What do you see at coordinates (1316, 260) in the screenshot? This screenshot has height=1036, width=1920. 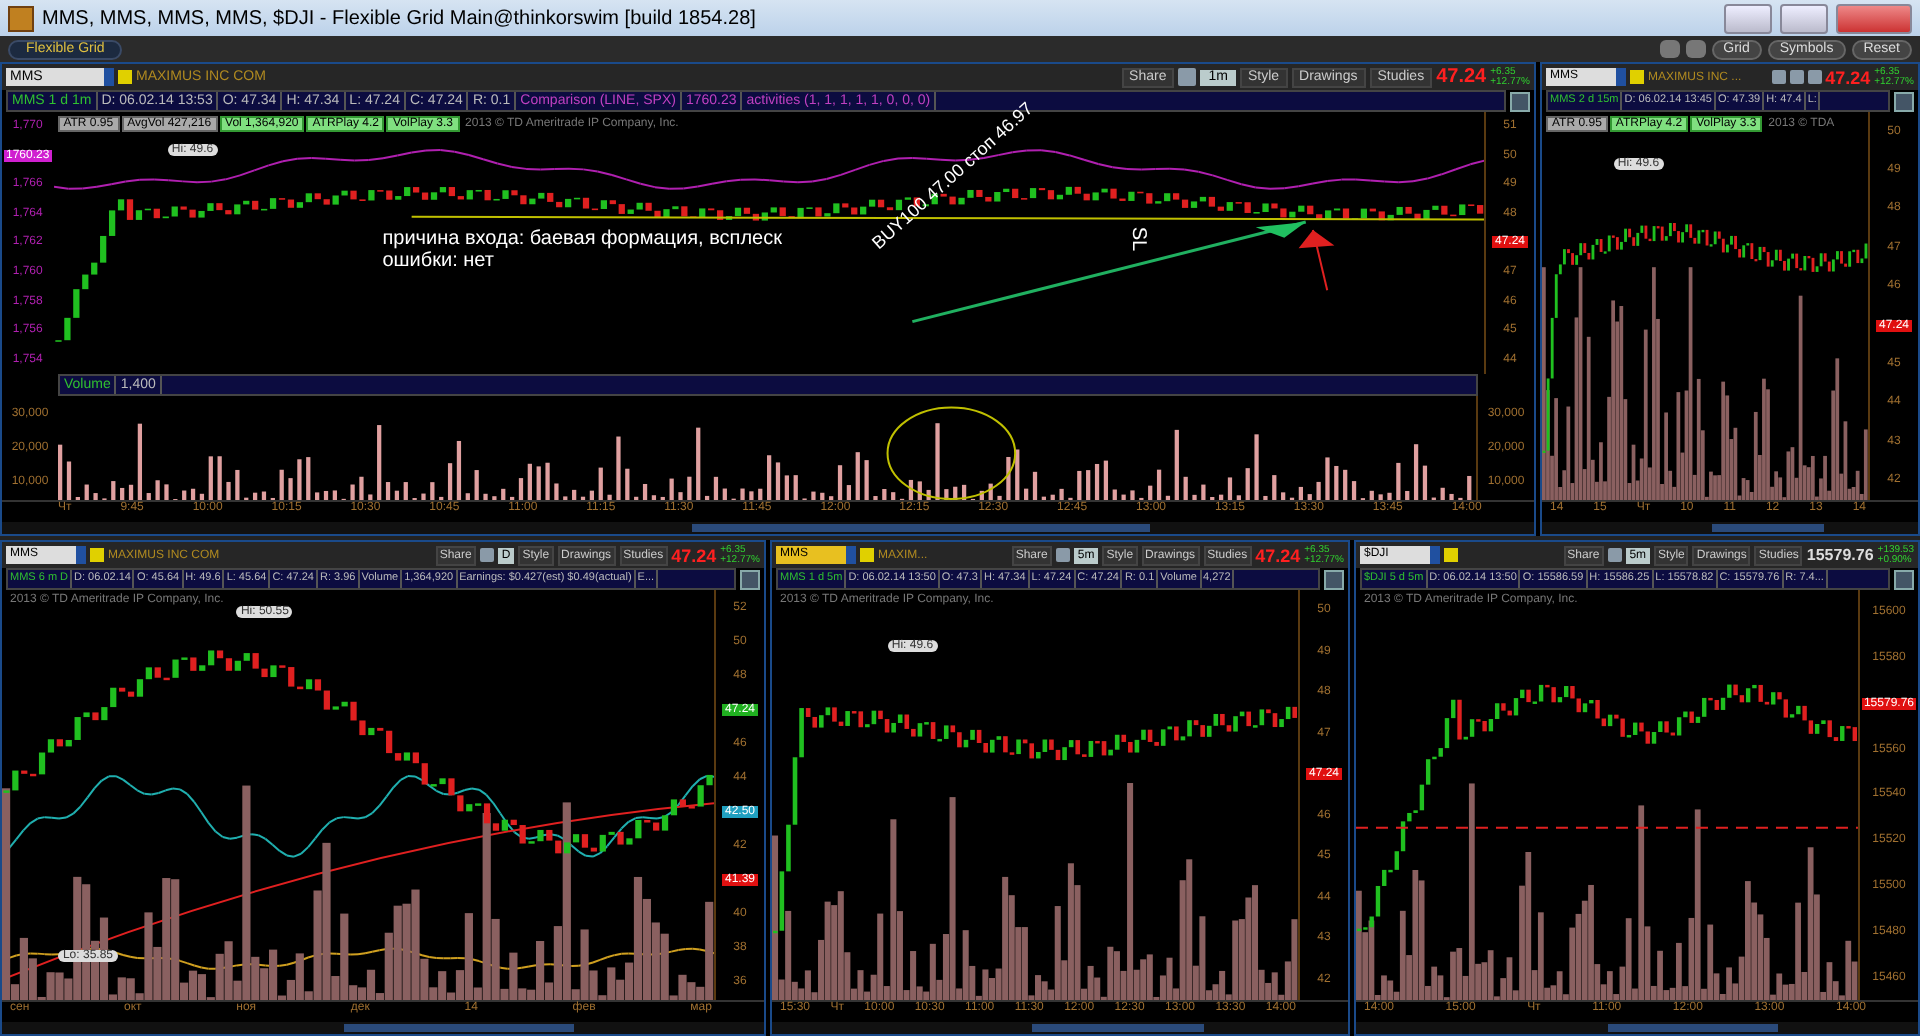 I see `sl-arrow` at bounding box center [1316, 260].